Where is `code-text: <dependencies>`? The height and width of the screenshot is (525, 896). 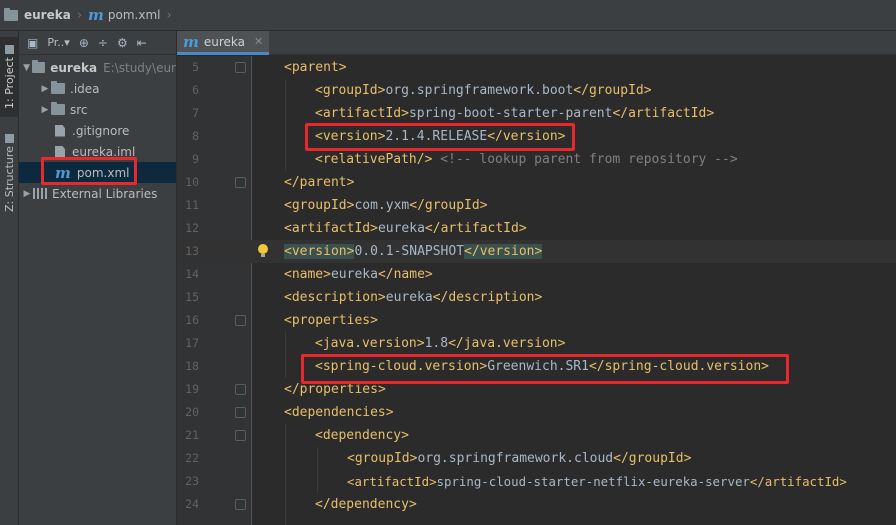
code-text: <dependencies> is located at coordinates (339, 412).